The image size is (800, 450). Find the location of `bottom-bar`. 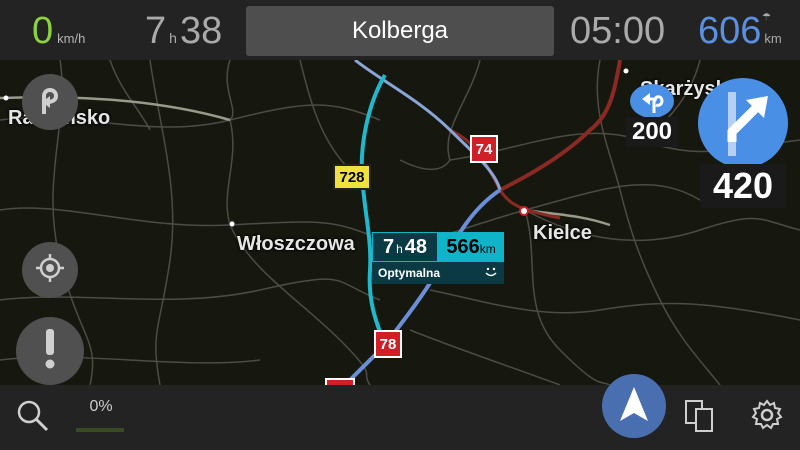

bottom-bar is located at coordinates (400, 417).